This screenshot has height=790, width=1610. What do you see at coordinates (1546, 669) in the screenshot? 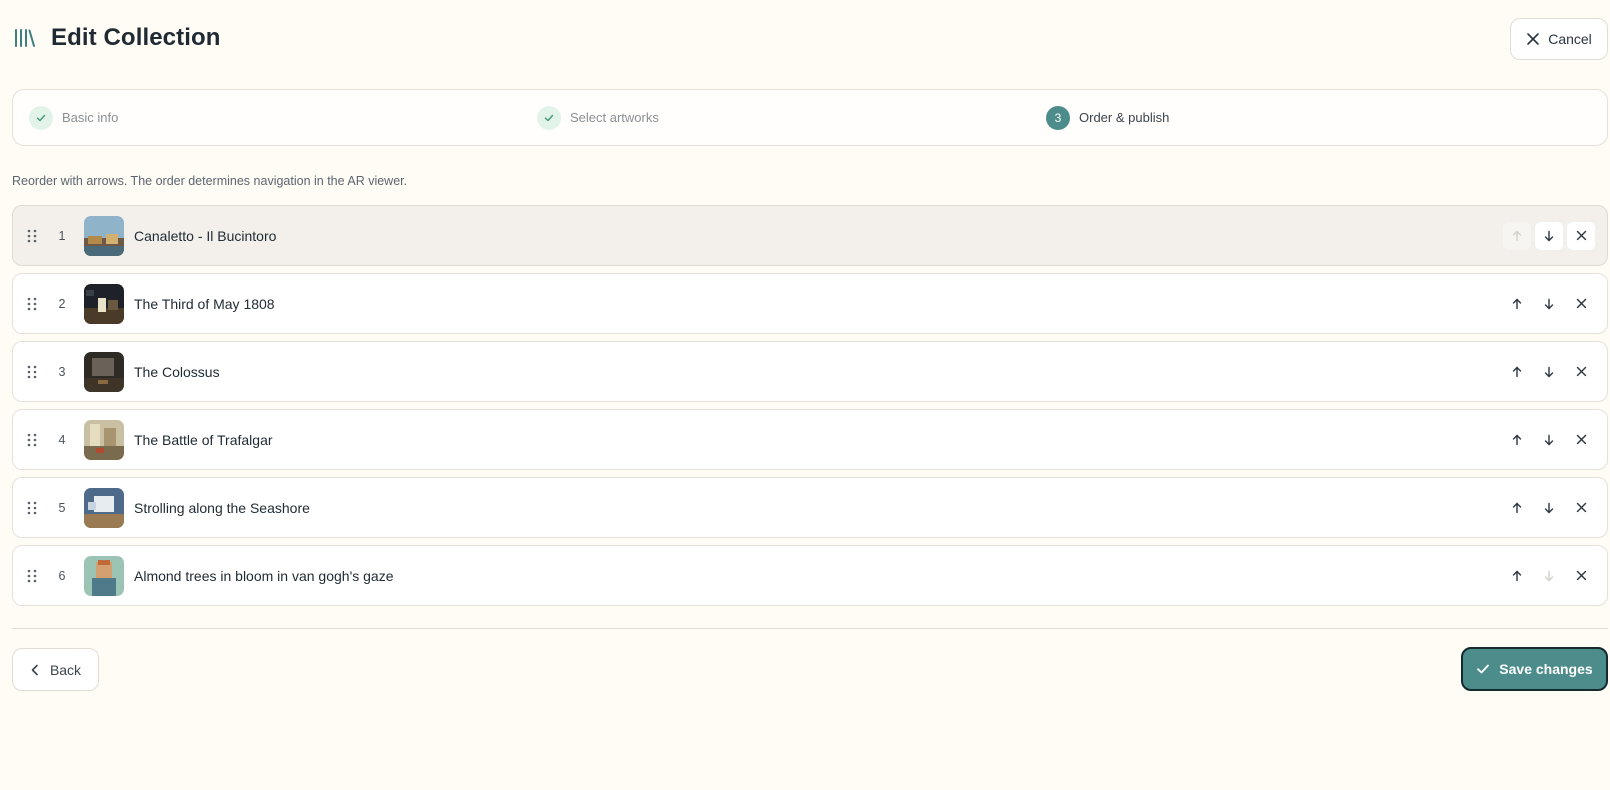
I see `save-button-label: Save changes` at bounding box center [1546, 669].